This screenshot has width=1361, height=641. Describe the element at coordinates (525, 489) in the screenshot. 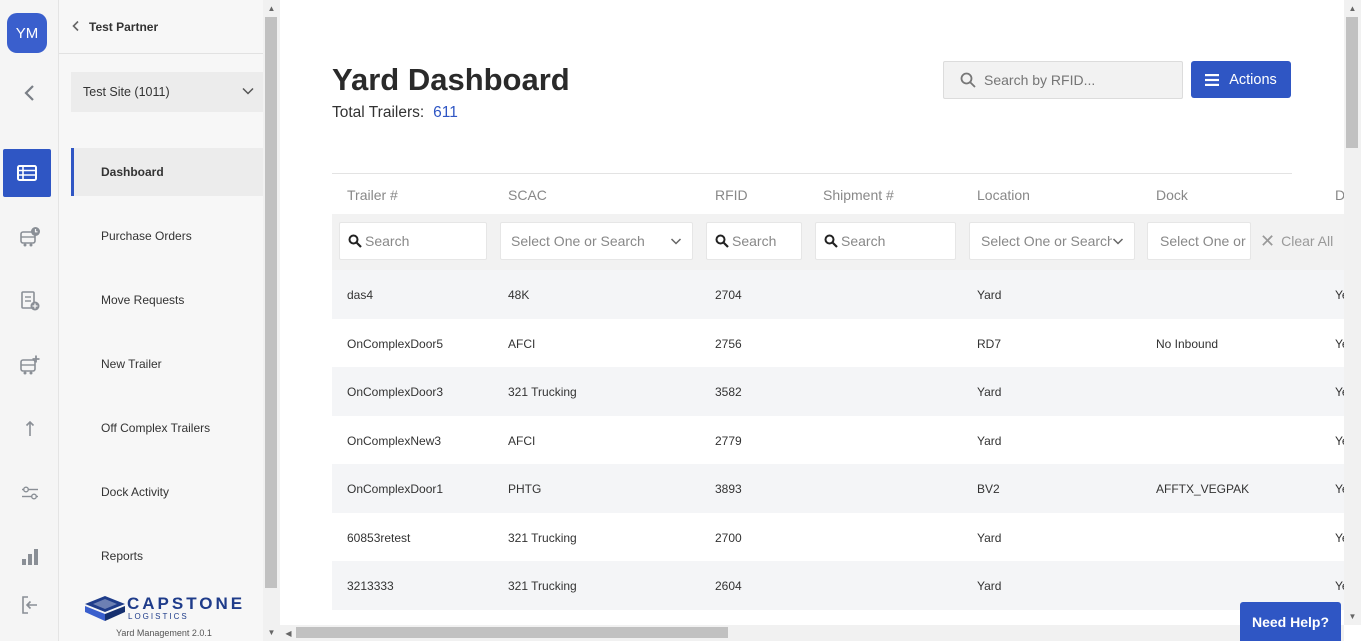

I see `cell-scac: PHTG` at that location.